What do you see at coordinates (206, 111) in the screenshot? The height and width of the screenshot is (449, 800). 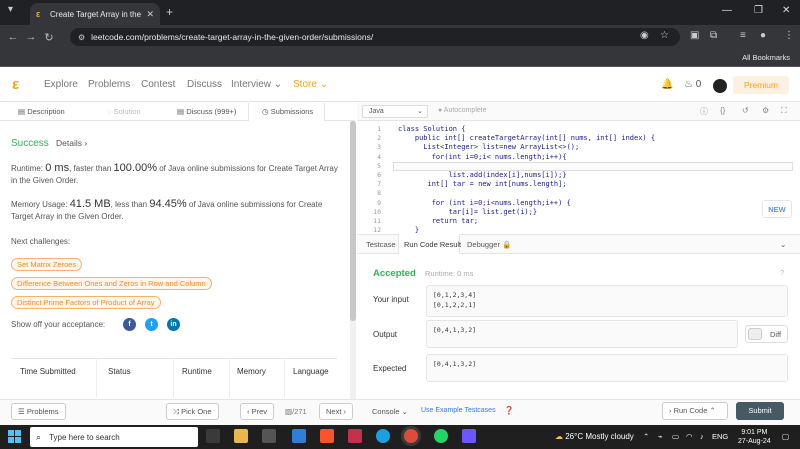 I see `tab-discuss: ▤ Discuss (999+)` at bounding box center [206, 111].